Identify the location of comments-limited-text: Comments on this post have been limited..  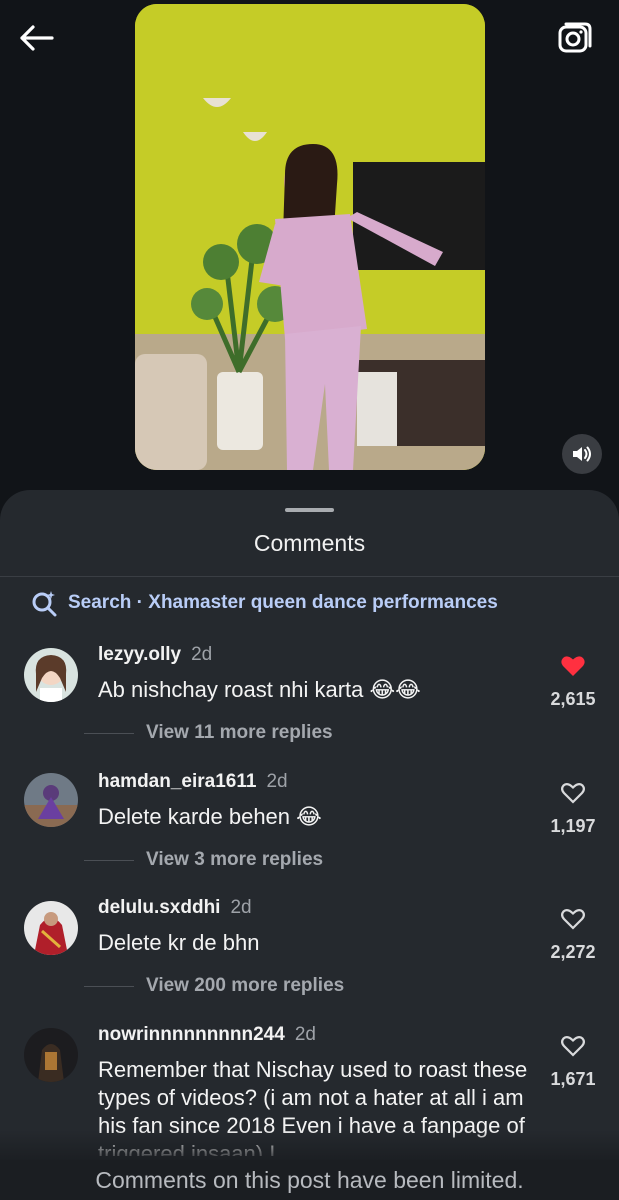
(309, 1179).